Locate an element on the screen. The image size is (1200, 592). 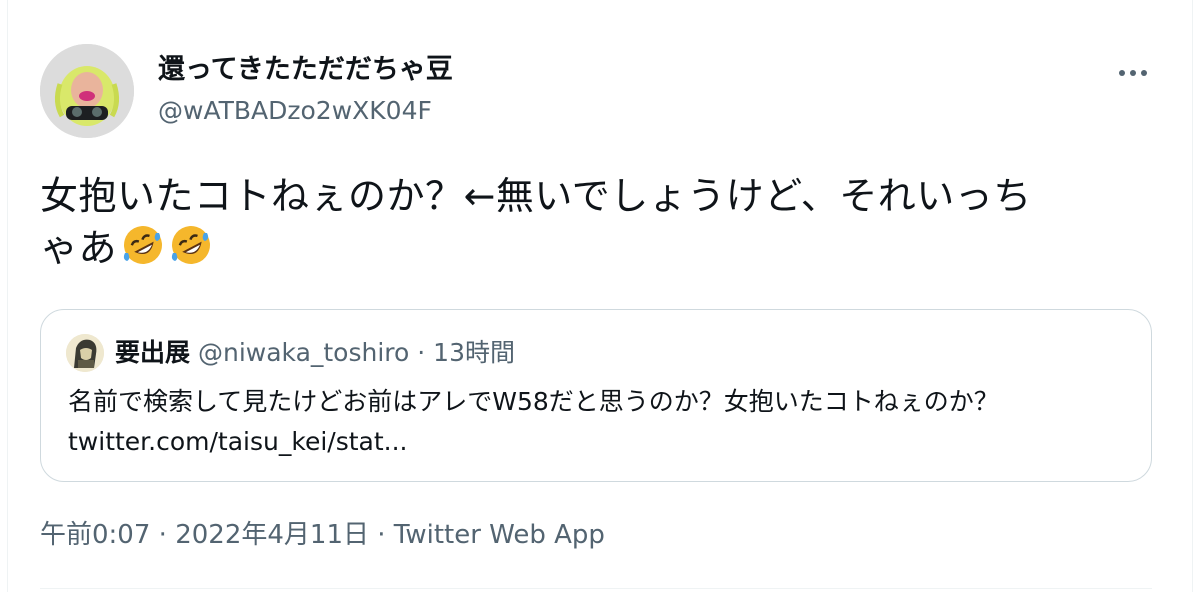
quoted-author-meta: @niwaka_toshiro · 13時間 is located at coordinates (356, 352).